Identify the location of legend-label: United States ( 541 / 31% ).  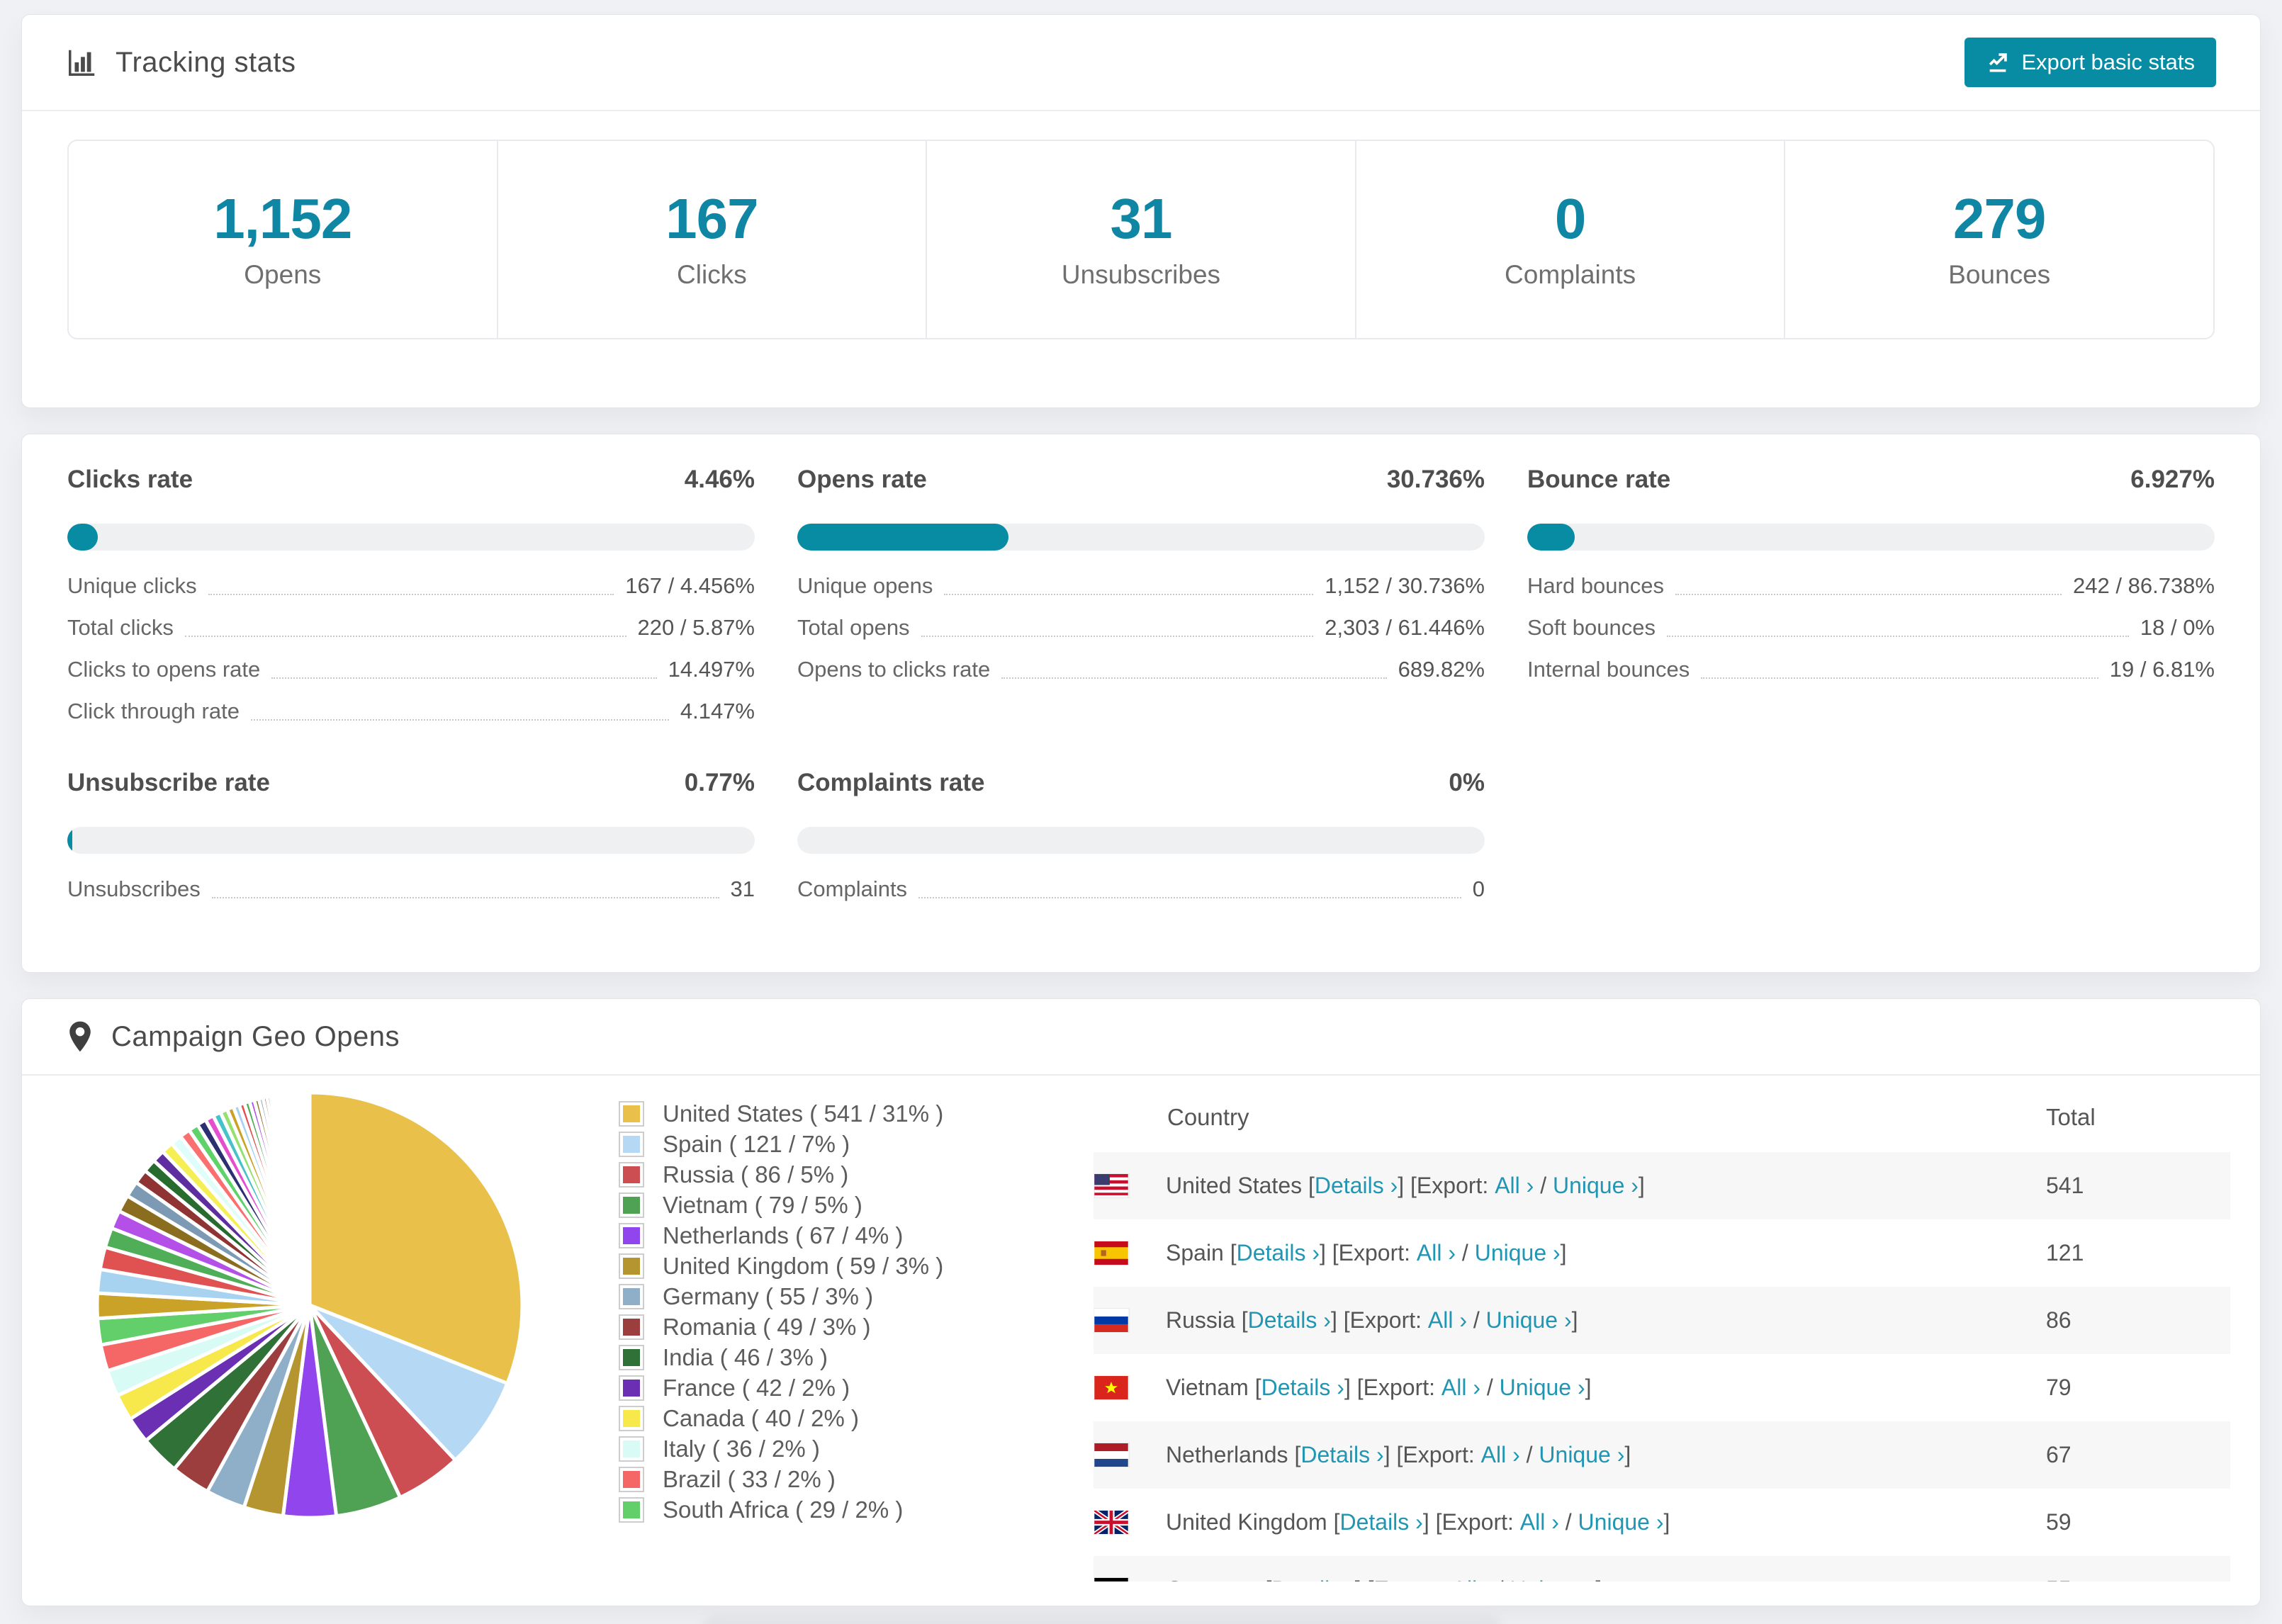
(803, 1114).